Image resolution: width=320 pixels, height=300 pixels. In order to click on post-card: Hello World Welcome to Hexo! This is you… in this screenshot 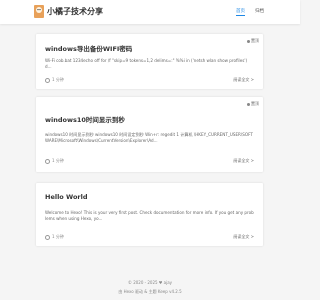, I will do `click(149, 214)`.